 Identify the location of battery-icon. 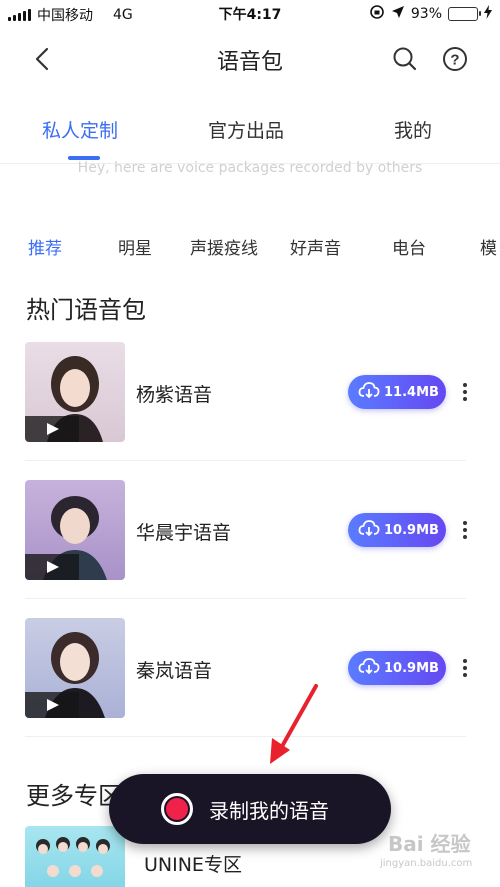
(464, 14).